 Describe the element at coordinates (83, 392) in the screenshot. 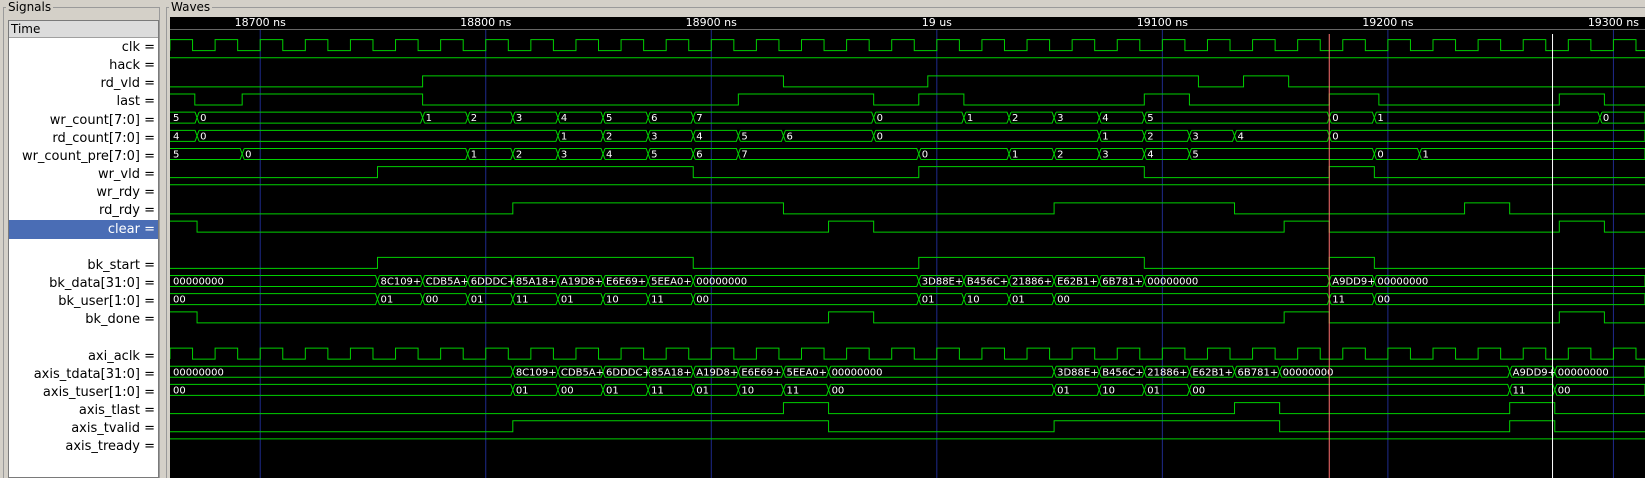

I see `signal-name-axis-tuser: axis_tuser[1:0] =` at that location.